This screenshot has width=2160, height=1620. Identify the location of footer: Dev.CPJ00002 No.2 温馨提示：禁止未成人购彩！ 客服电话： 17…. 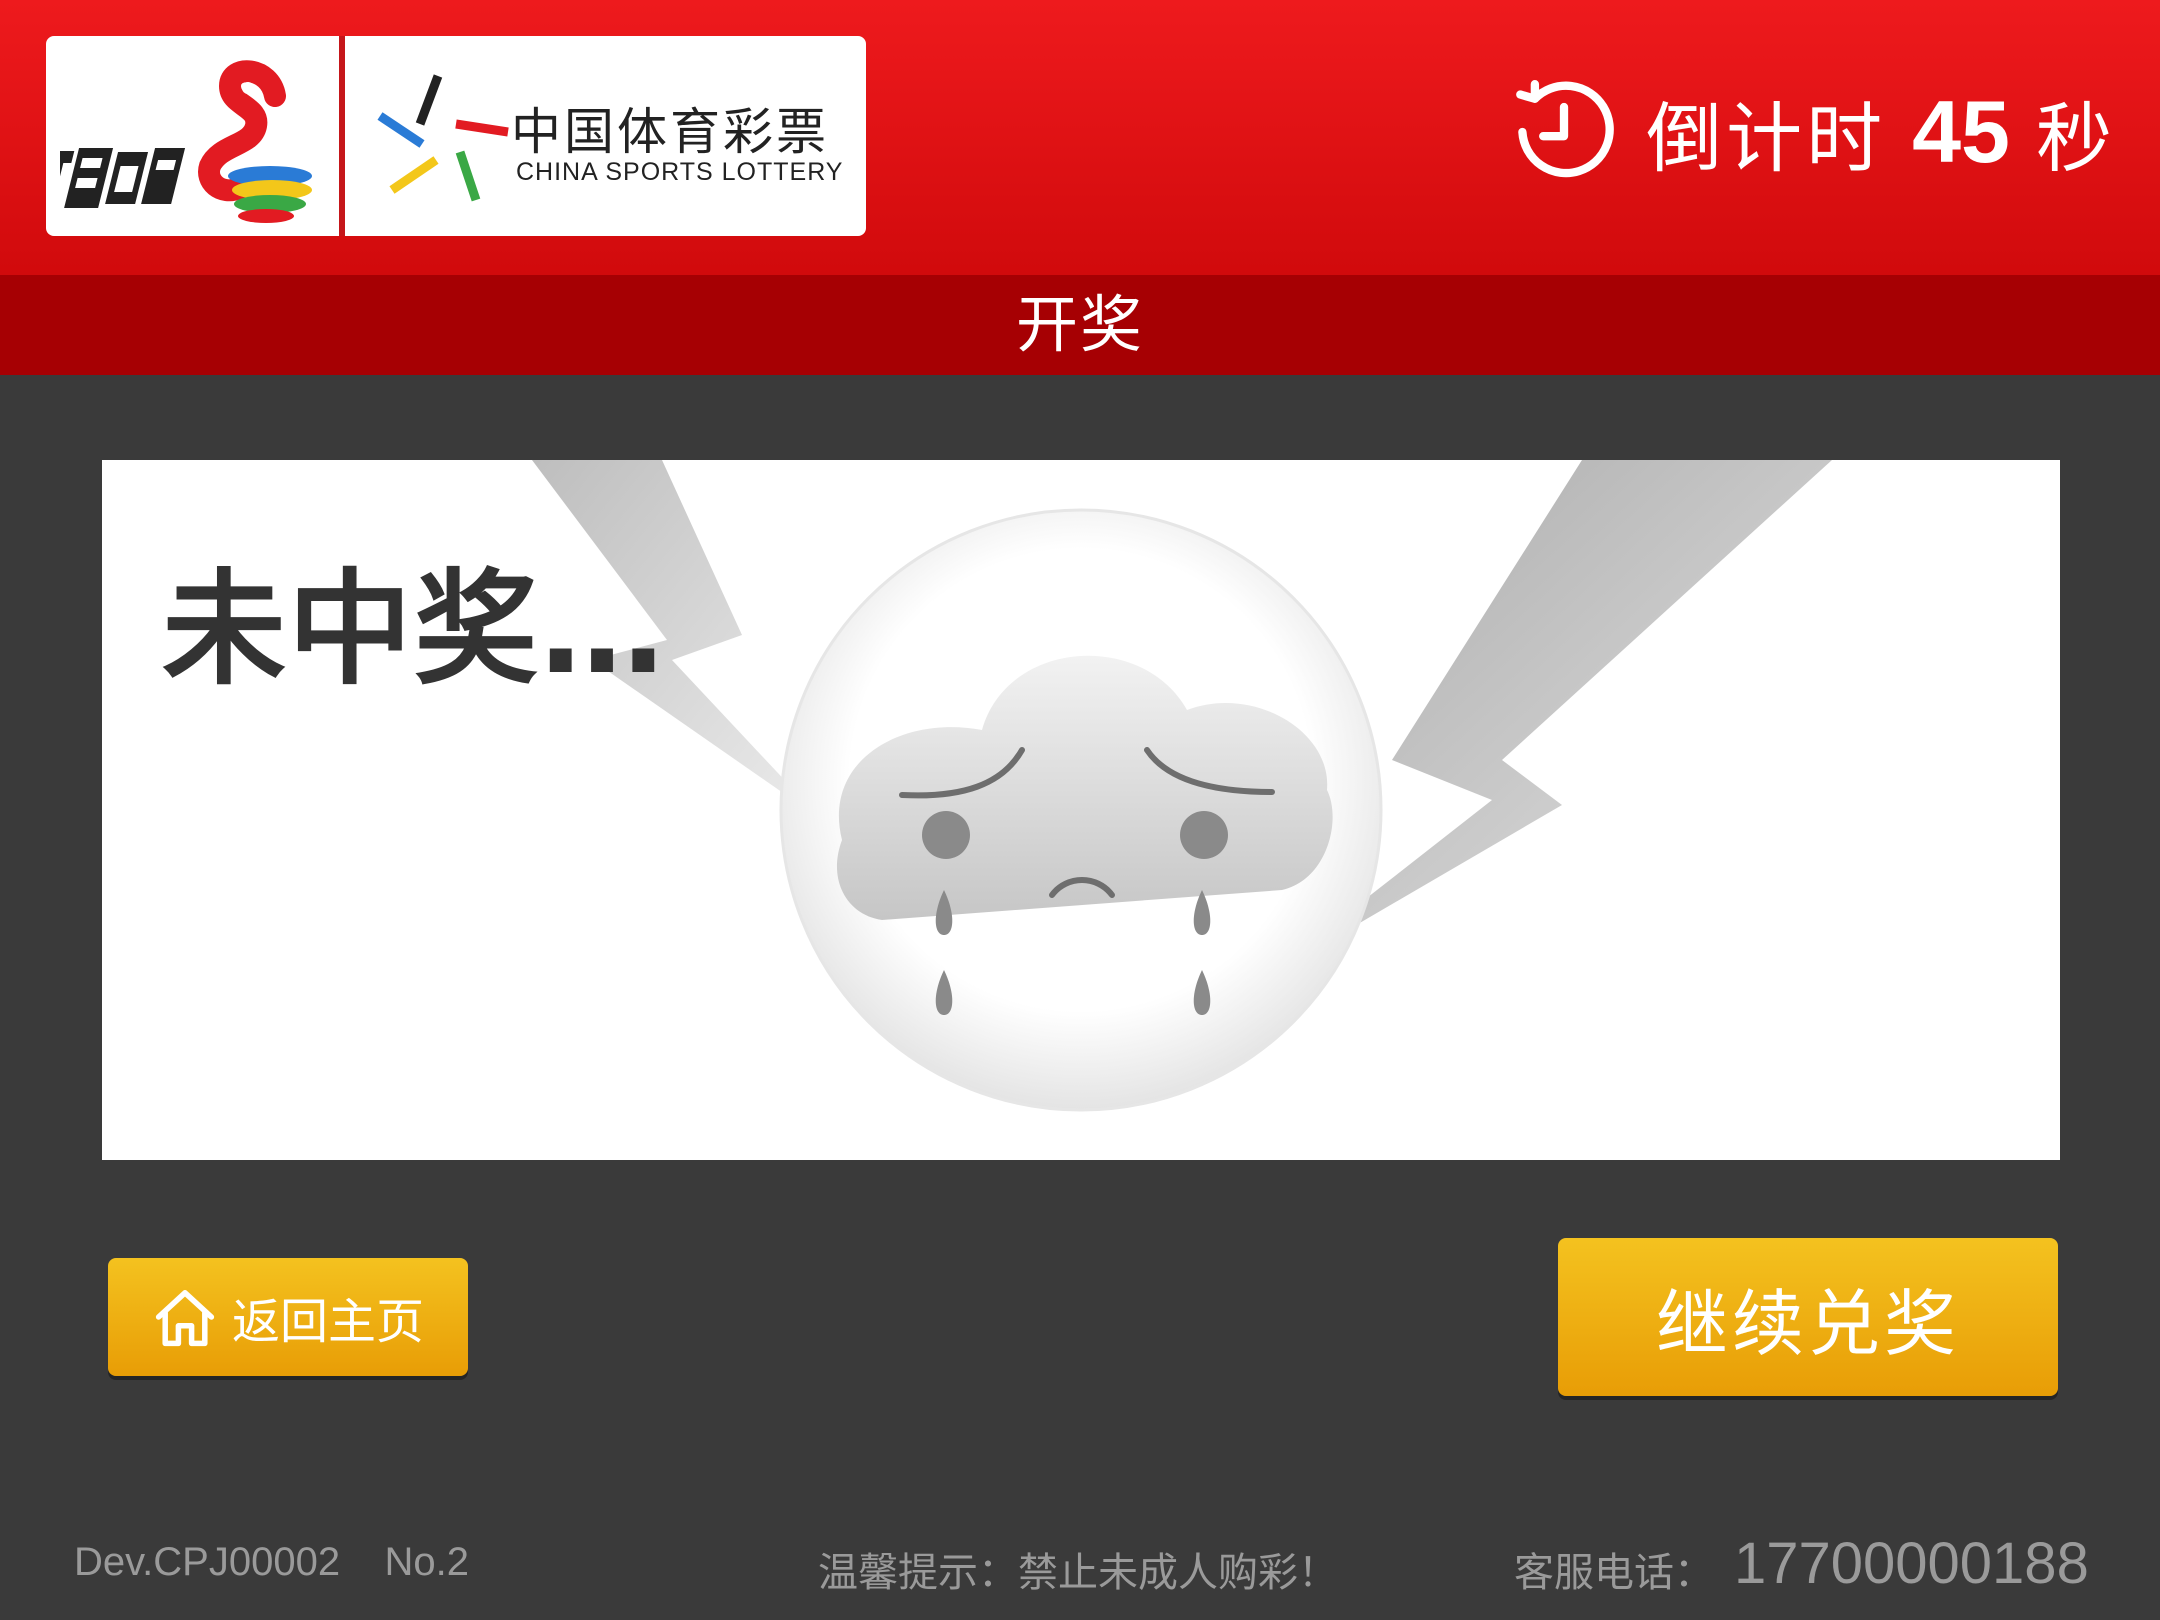
(1080, 1565).